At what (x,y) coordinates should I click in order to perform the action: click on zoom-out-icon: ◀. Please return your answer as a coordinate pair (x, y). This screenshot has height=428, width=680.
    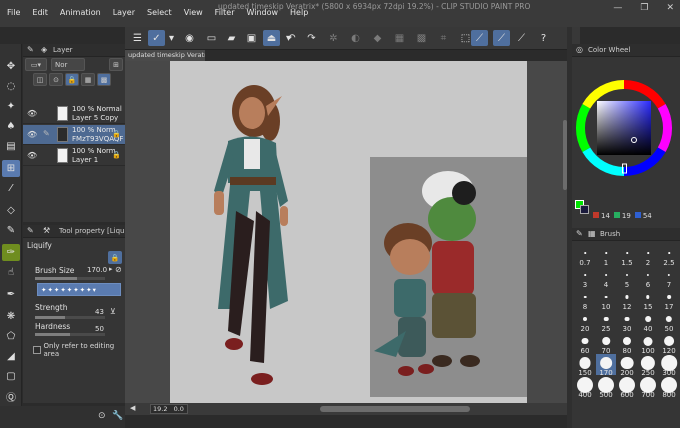
    Looking at the image, I should click on (132, 408).